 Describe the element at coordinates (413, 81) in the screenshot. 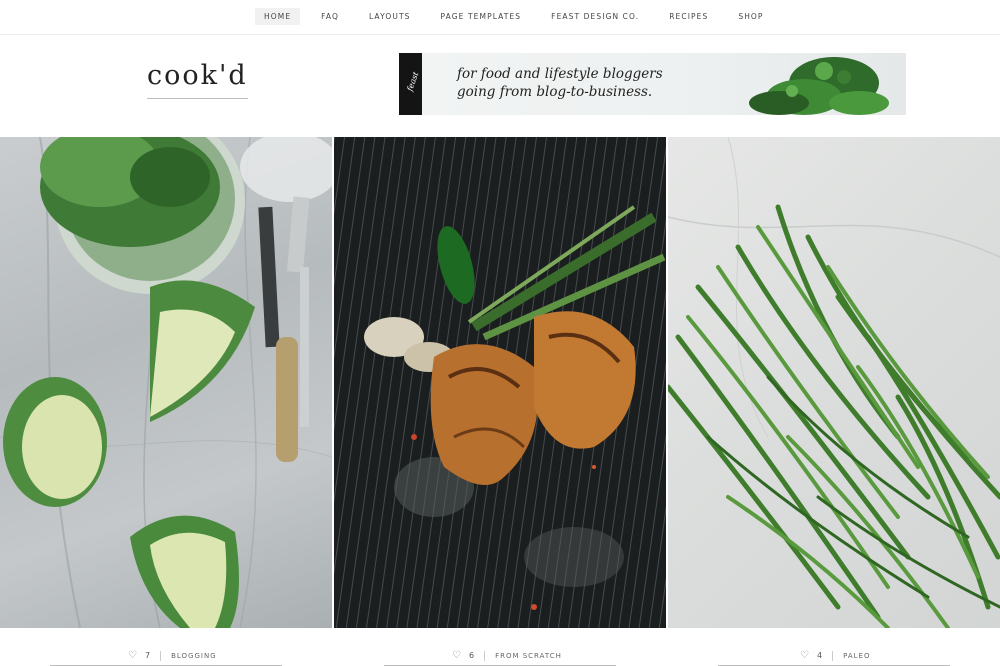

I see `feast-logo-icon: feast` at that location.